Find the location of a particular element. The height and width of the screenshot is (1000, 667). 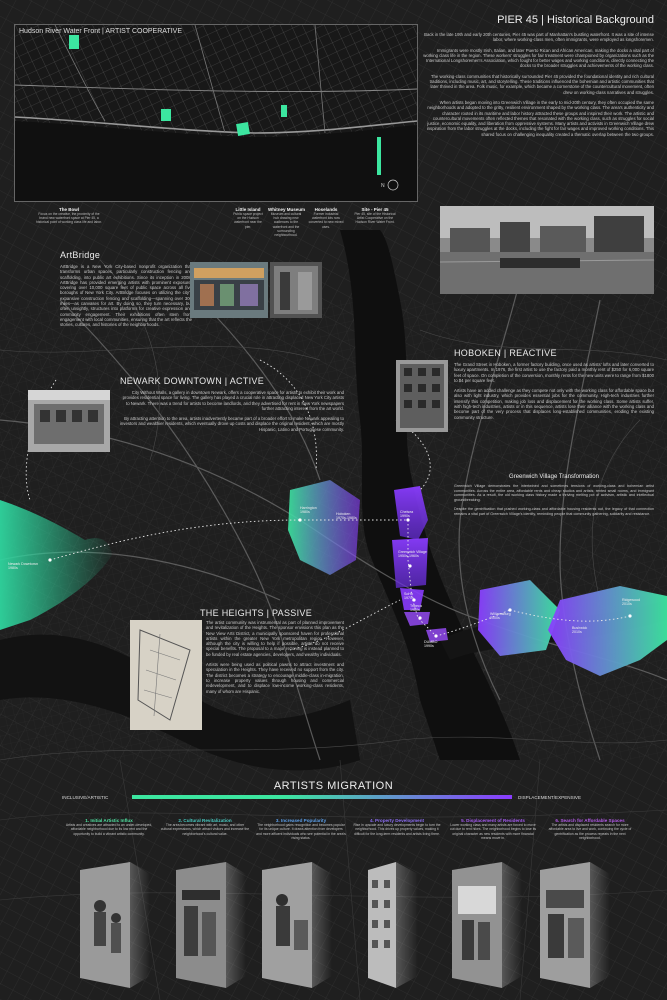

heights-title: THE HEIGHTS | PASSIVE is located at coordinates (256, 613).